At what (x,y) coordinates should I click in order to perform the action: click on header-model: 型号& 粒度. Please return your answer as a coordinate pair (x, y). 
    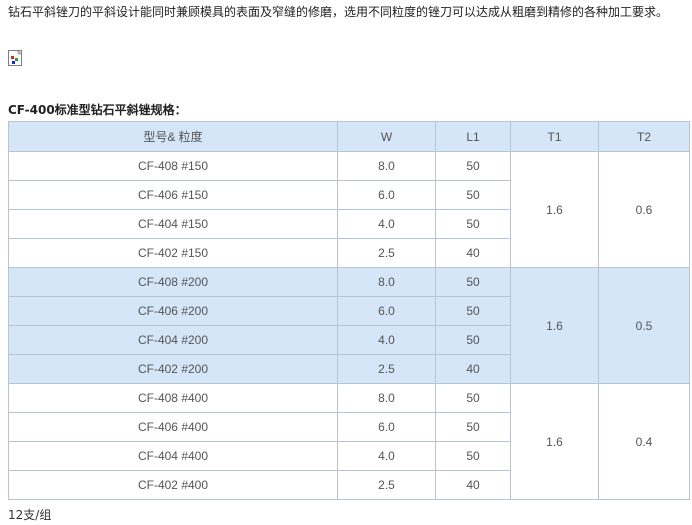
    Looking at the image, I should click on (173, 136).